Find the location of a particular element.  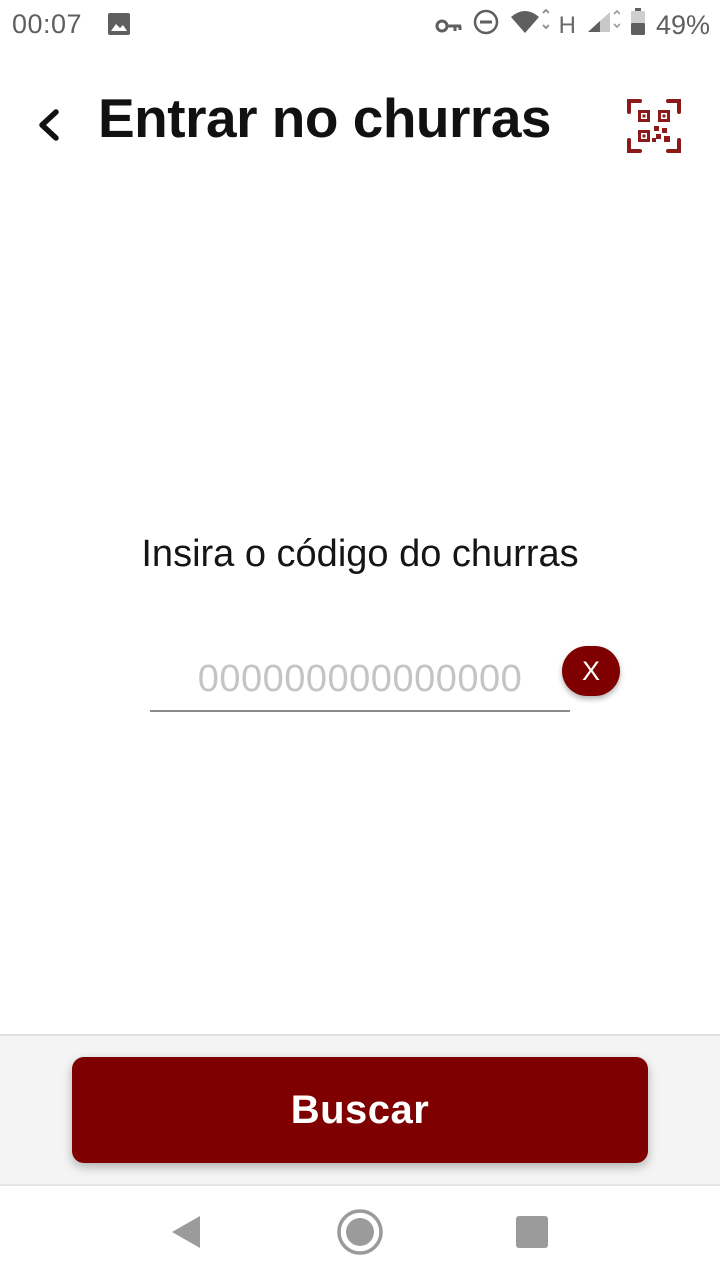

do-not-disturb-icon is located at coordinates (486, 25).